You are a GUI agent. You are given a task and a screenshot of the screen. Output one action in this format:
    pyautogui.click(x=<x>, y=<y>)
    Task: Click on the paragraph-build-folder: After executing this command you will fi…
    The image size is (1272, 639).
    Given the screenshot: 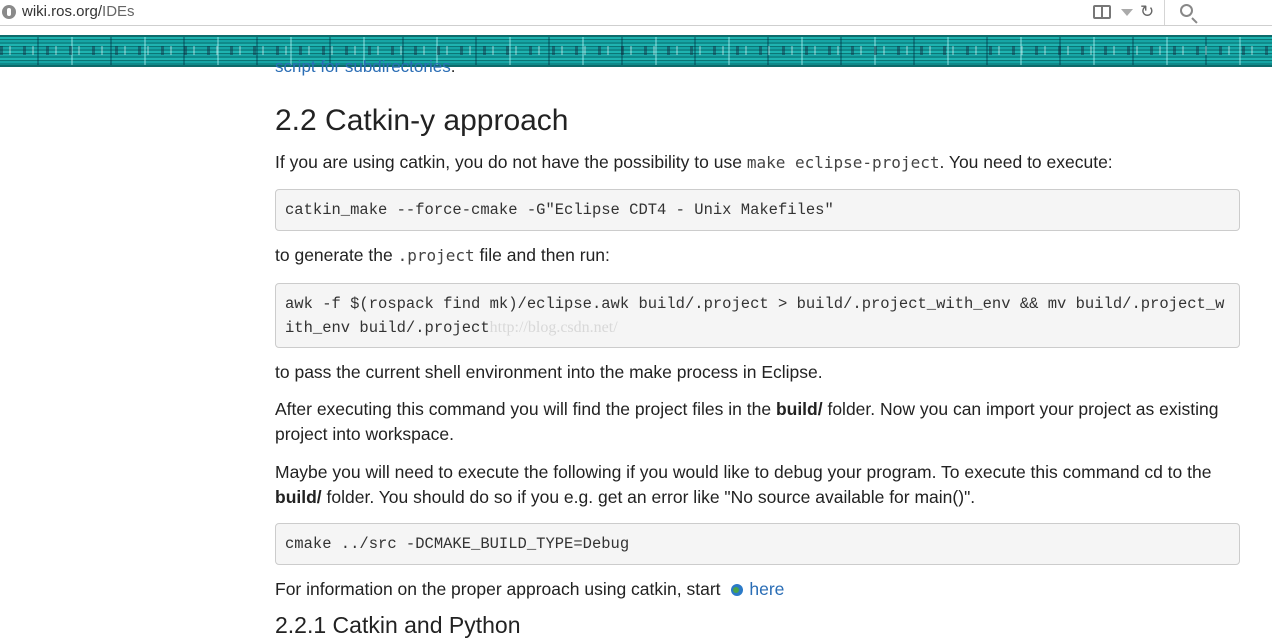 What is the action you would take?
    pyautogui.click(x=747, y=421)
    